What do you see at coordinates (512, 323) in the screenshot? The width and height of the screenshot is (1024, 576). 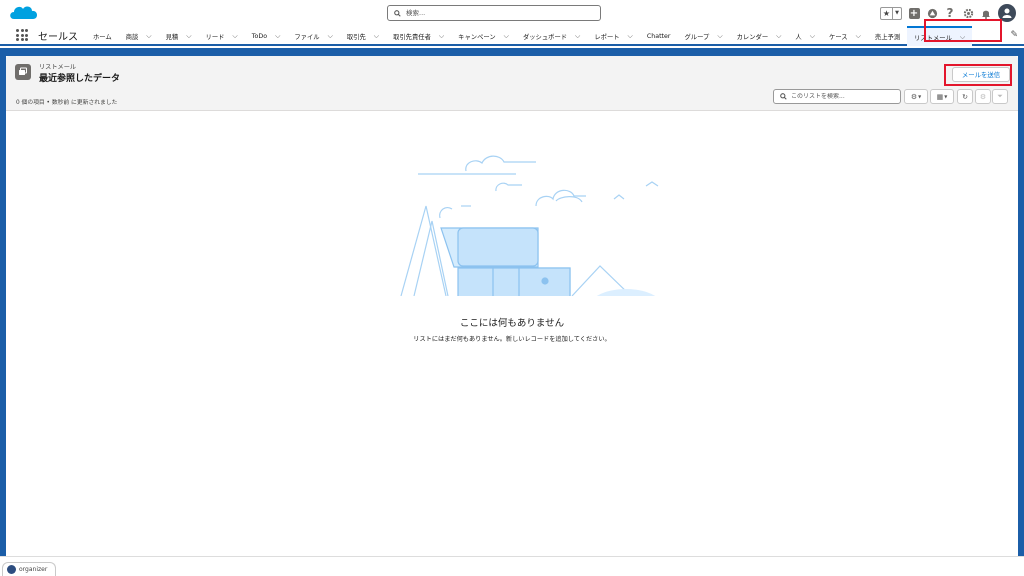 I see `empty-state-title: ここには何もありません` at bounding box center [512, 323].